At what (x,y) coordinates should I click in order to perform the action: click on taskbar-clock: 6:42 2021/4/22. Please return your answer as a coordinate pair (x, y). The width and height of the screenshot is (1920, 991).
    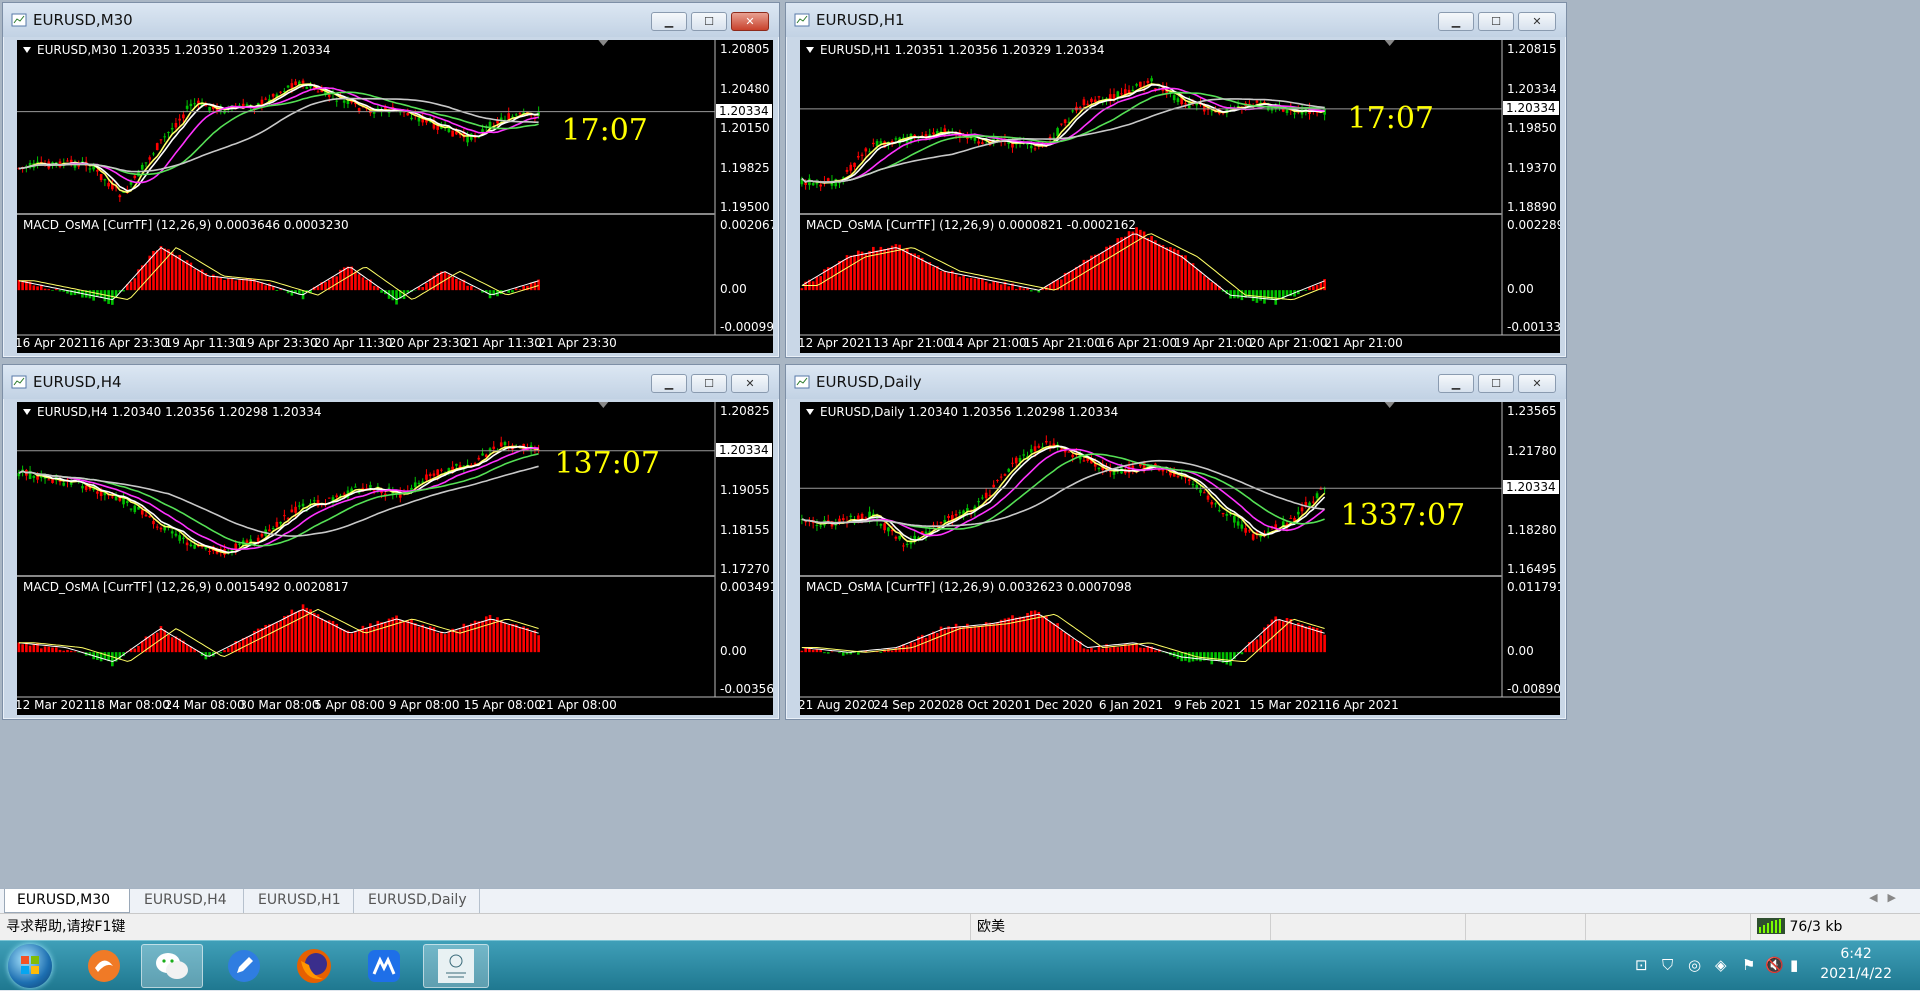
    Looking at the image, I should click on (1856, 964).